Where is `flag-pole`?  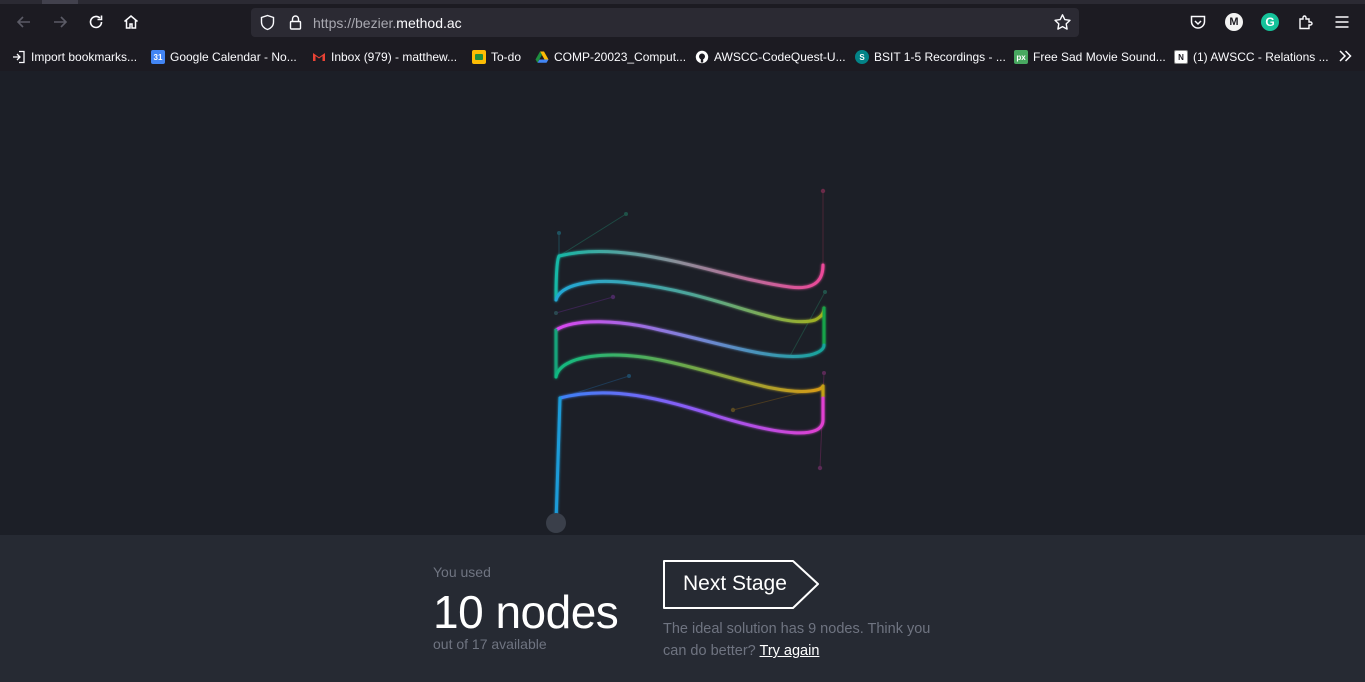
flag-pole is located at coordinates (558, 460).